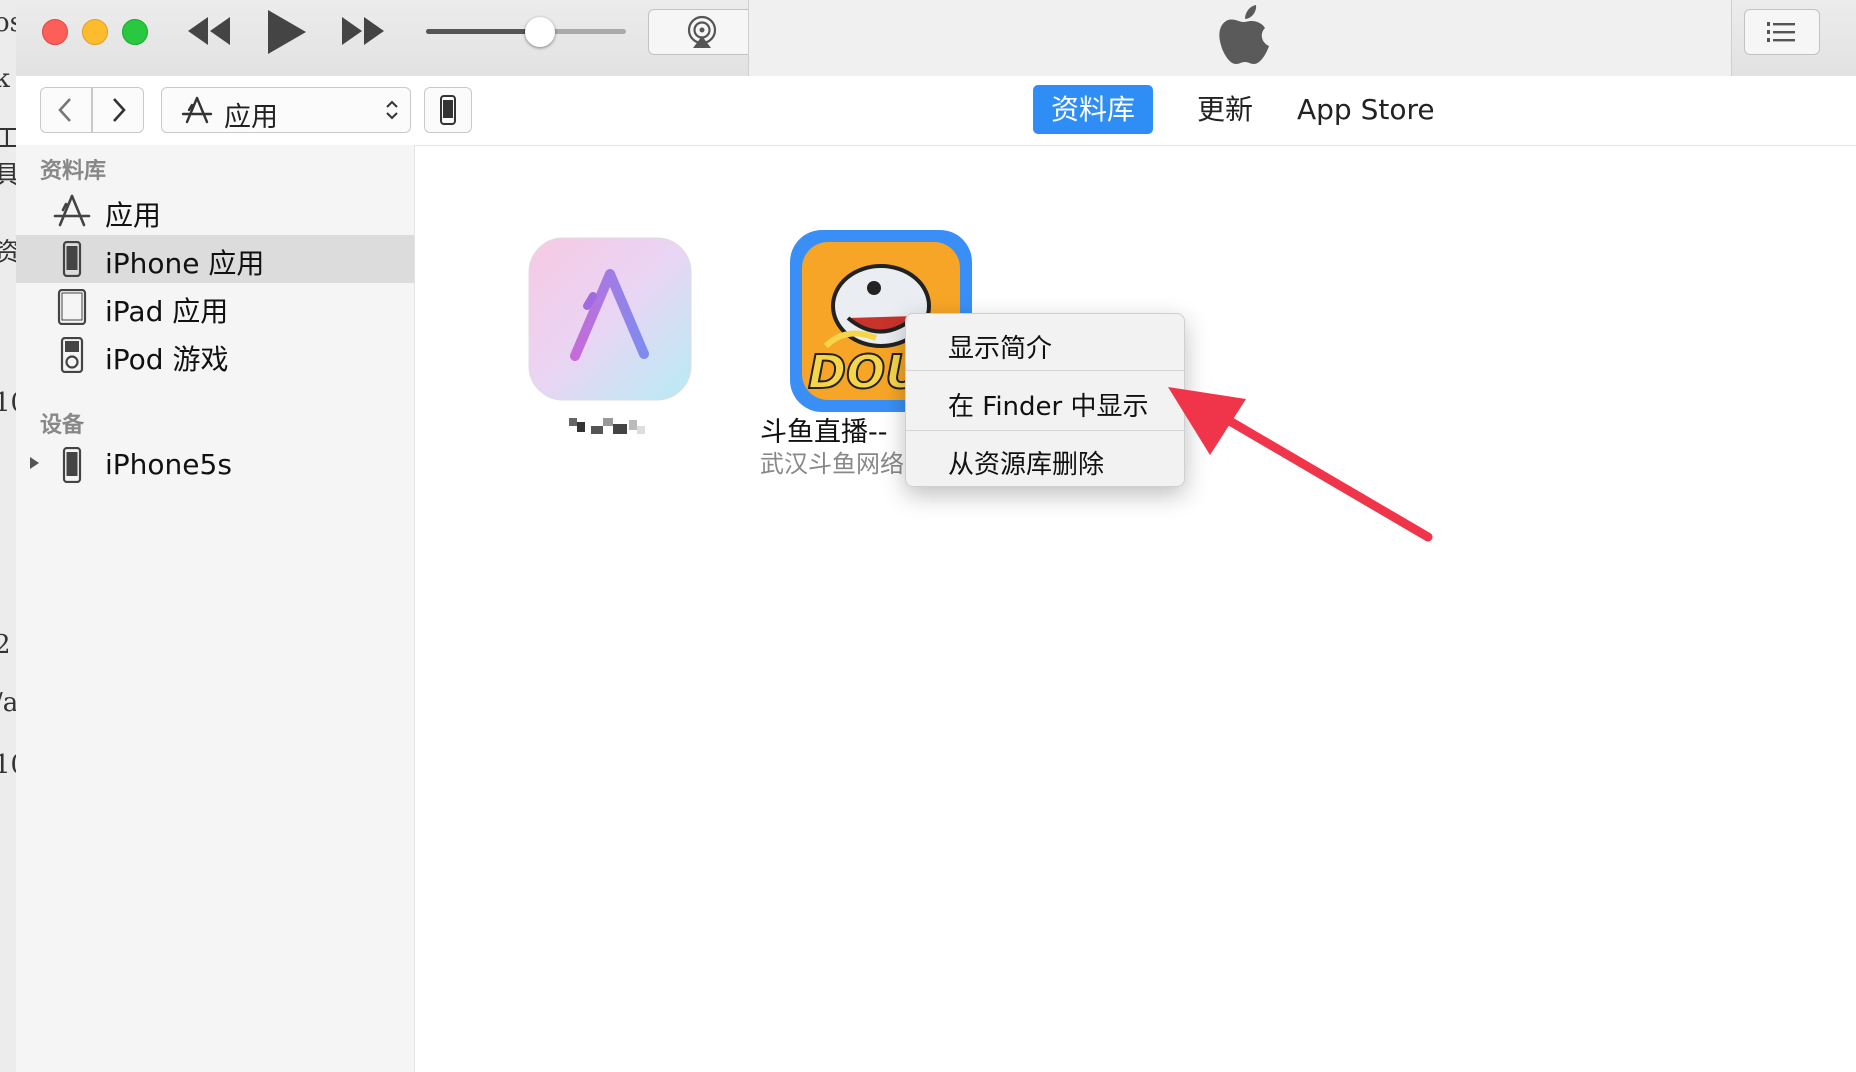  I want to click on menu-item-delete-from-library: 从资源库删除, so click(1045, 462).